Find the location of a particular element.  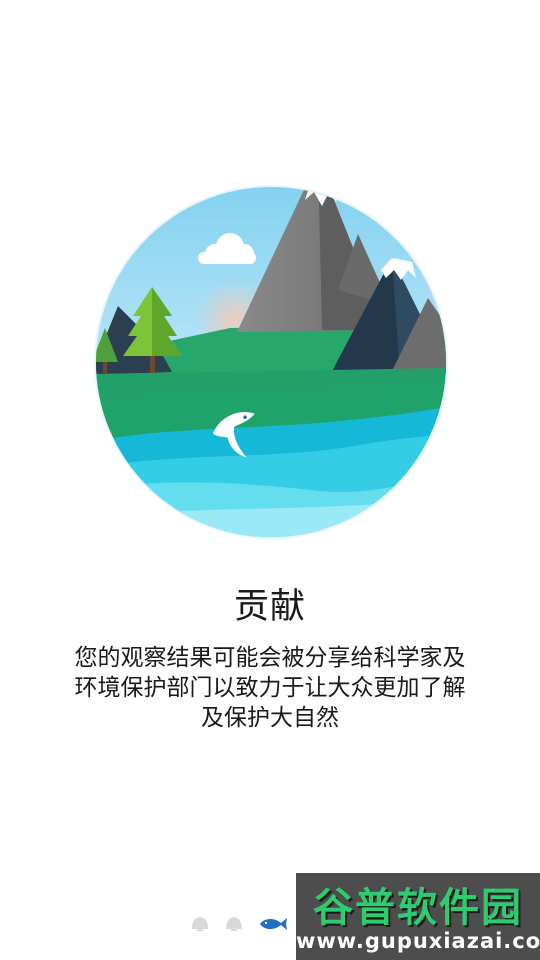

watermark: 谷普软件园 www.gupuxiazai.com is located at coordinates (418, 916).